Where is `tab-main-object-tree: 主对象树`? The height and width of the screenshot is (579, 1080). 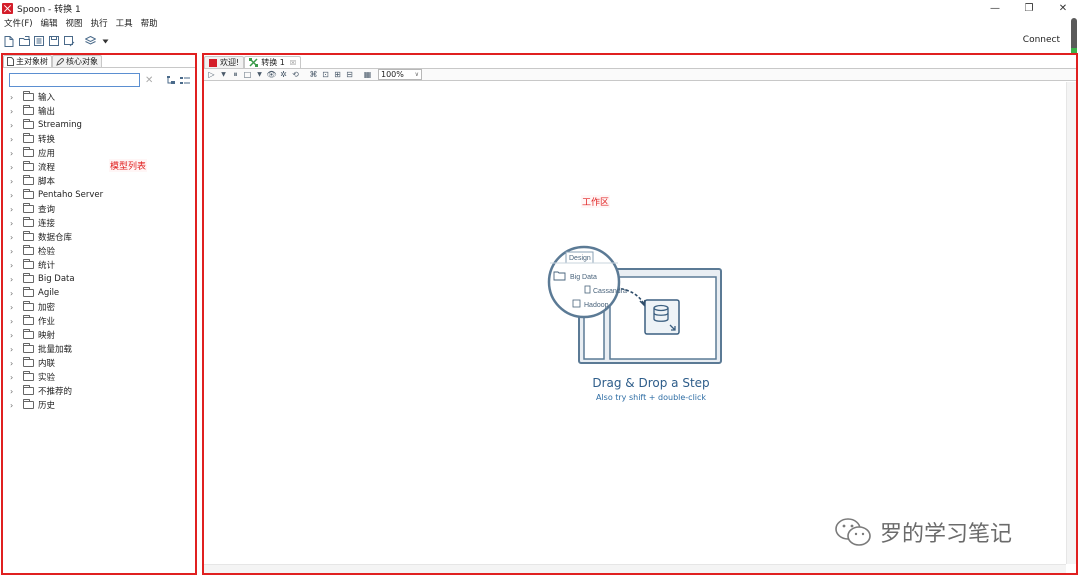 tab-main-object-tree: 主对象树 is located at coordinates (27, 61).